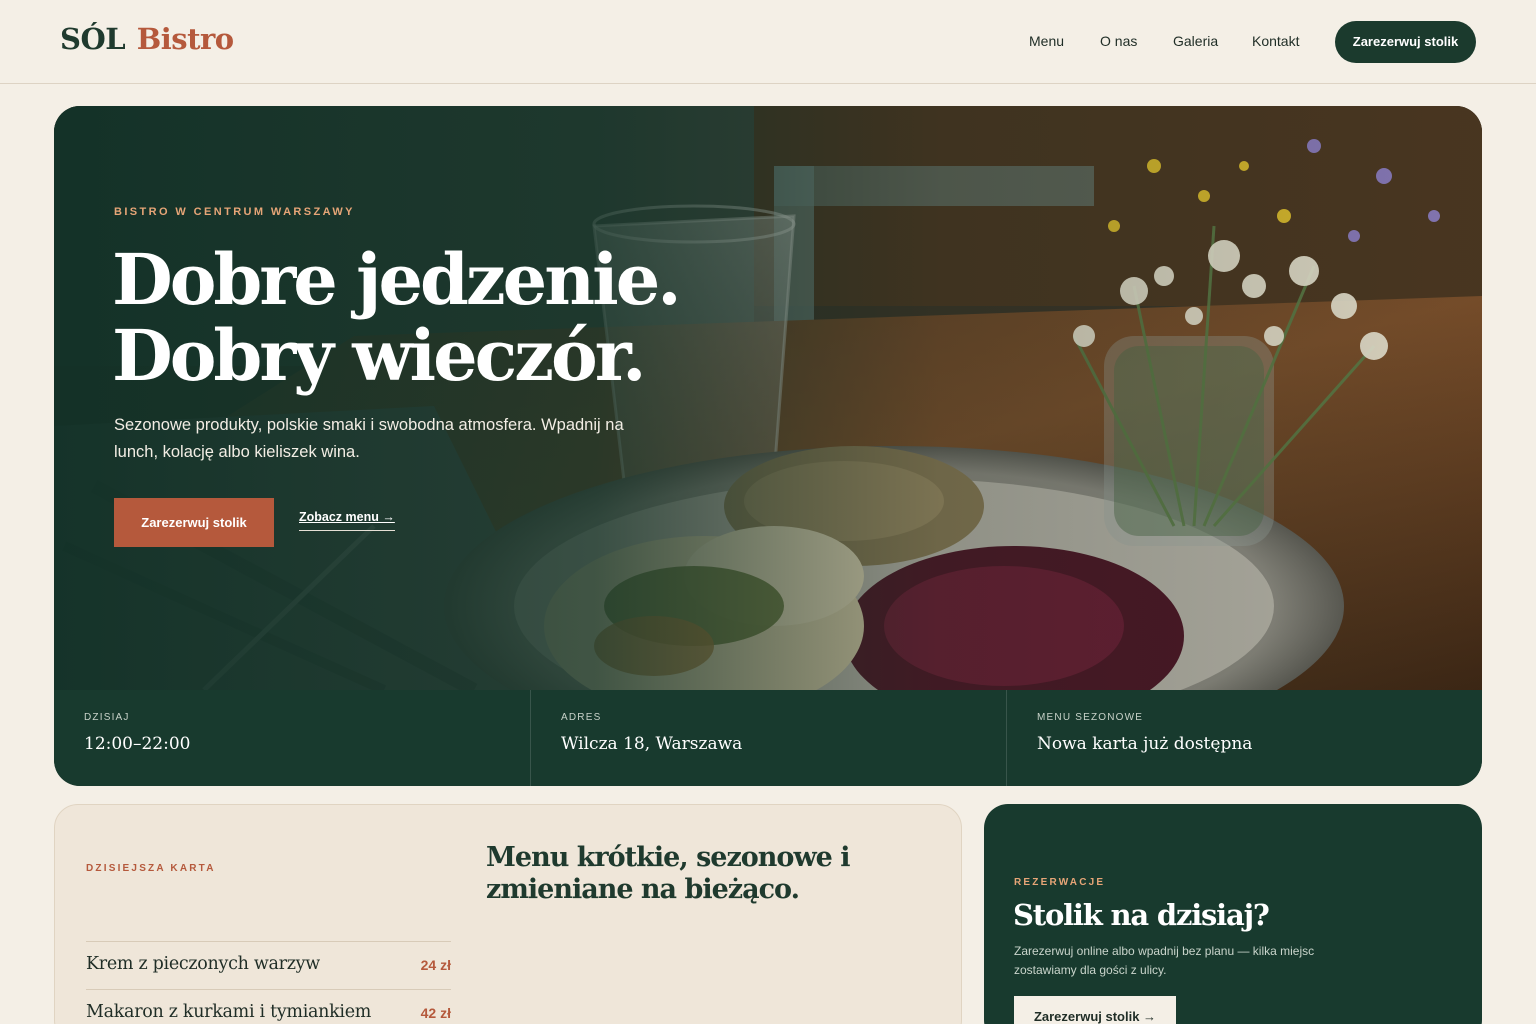 This screenshot has width=1536, height=1024. Describe the element at coordinates (1095, 1010) in the screenshot. I see `reservation-button: Zarezerwuj stolik →` at that location.